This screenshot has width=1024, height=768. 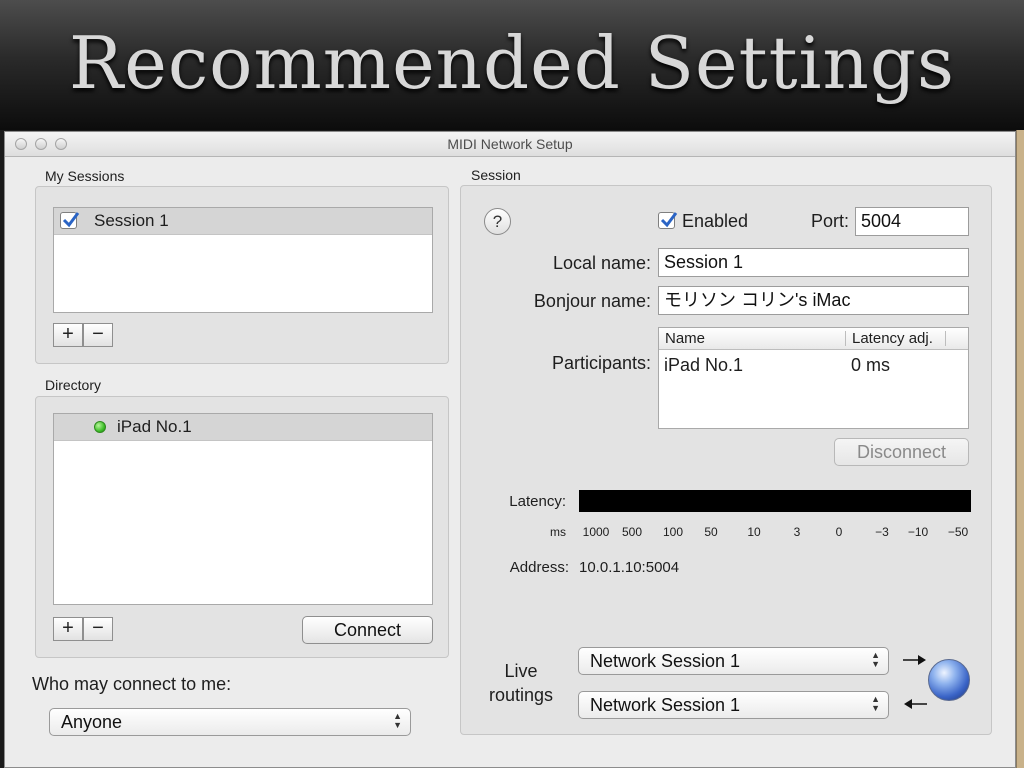 I want to click on remove-session-button: −, so click(x=98, y=335).